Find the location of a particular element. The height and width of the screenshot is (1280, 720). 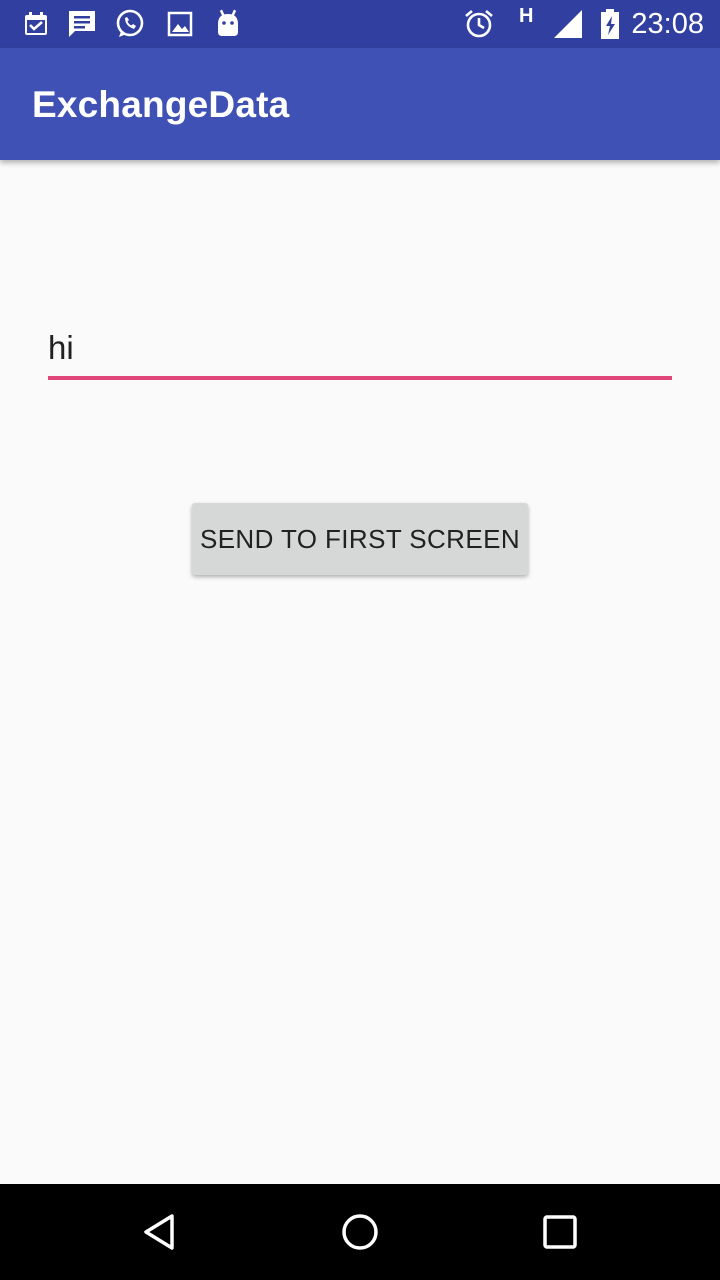

android-icon is located at coordinates (228, 22).